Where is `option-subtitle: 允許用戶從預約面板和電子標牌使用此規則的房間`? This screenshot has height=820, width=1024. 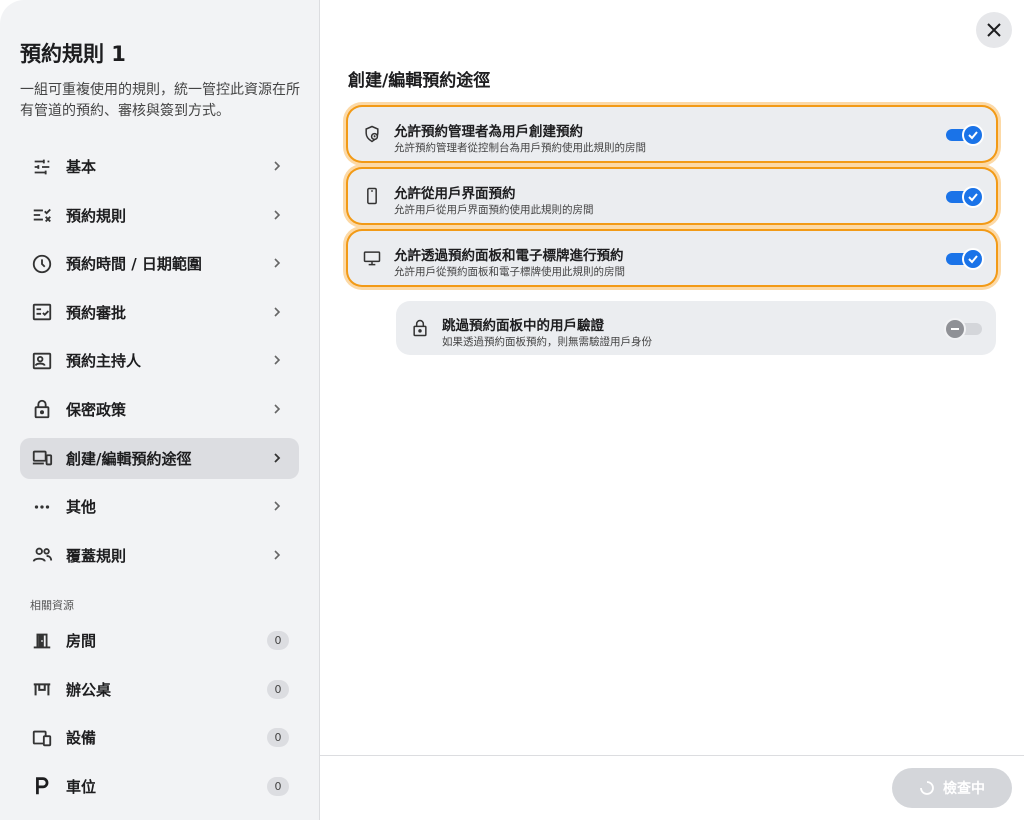
option-subtitle: 允許用戶從預約面板和電子標牌使用此規則的房間 is located at coordinates (509, 272).